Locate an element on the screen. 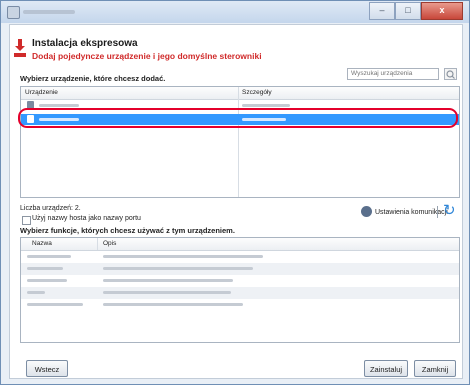 The height and width of the screenshot is (385, 470). selection-highlight-annotation is located at coordinates (238, 118).